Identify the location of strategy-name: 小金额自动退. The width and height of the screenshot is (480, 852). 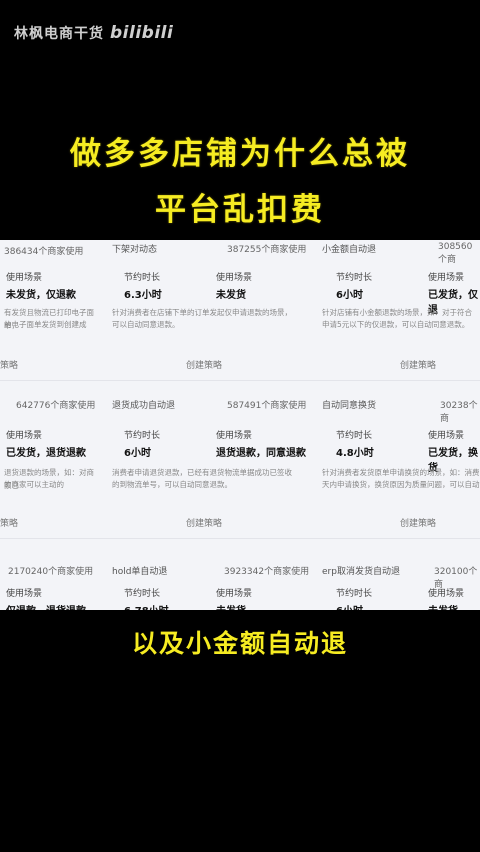
(349, 250).